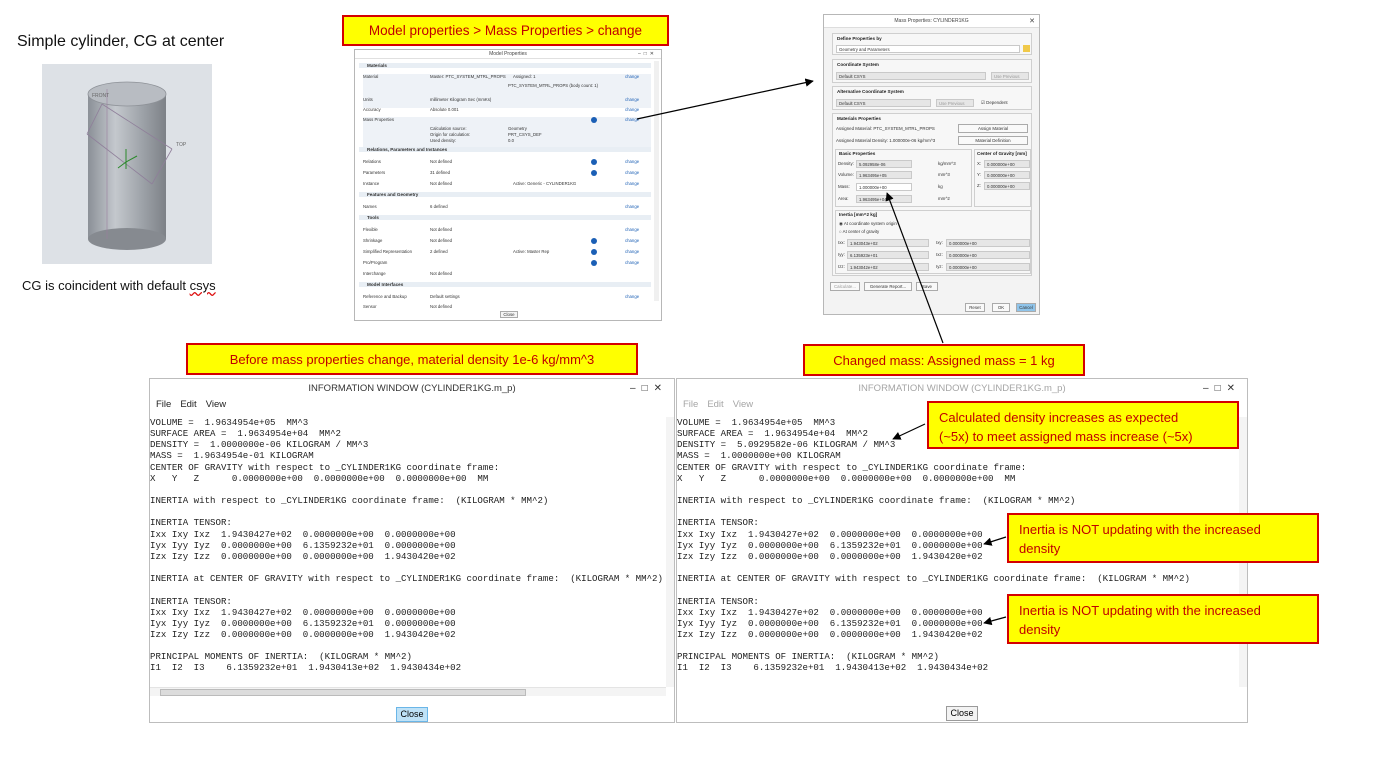 The width and height of the screenshot is (1384, 777). What do you see at coordinates (371, 76) in the screenshot?
I see `material-label: Material` at bounding box center [371, 76].